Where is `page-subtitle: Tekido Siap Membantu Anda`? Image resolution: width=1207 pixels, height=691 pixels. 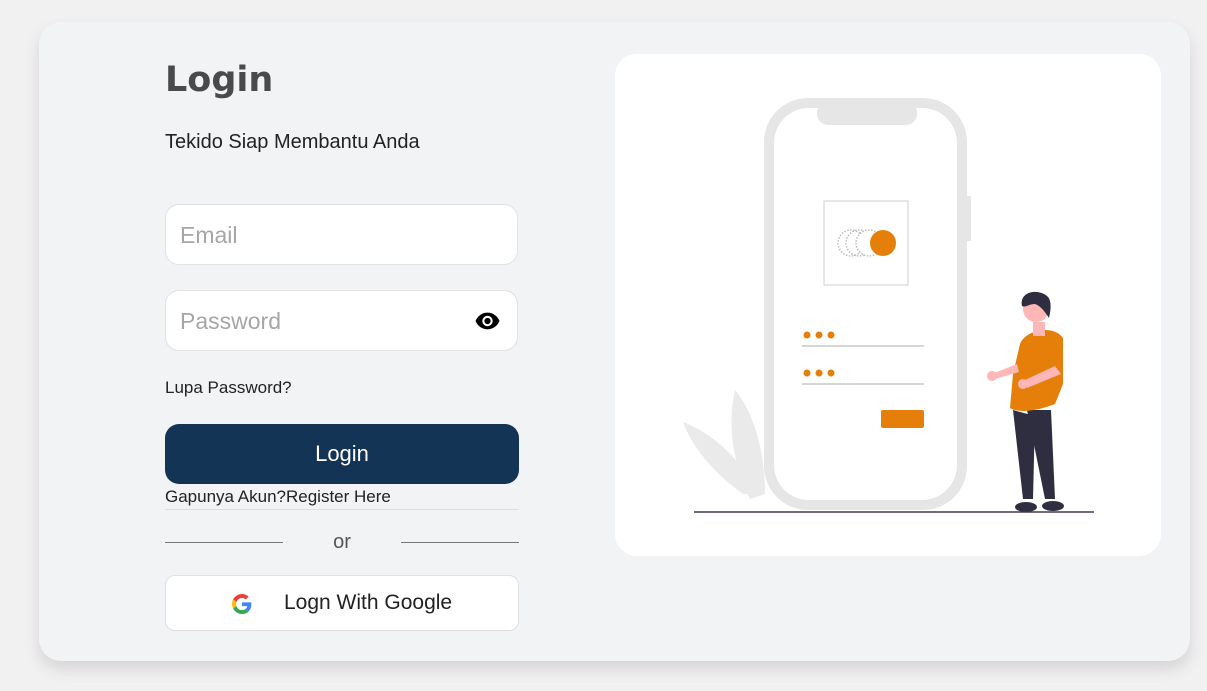
page-subtitle: Tekido Siap Membantu Anda is located at coordinates (292, 142).